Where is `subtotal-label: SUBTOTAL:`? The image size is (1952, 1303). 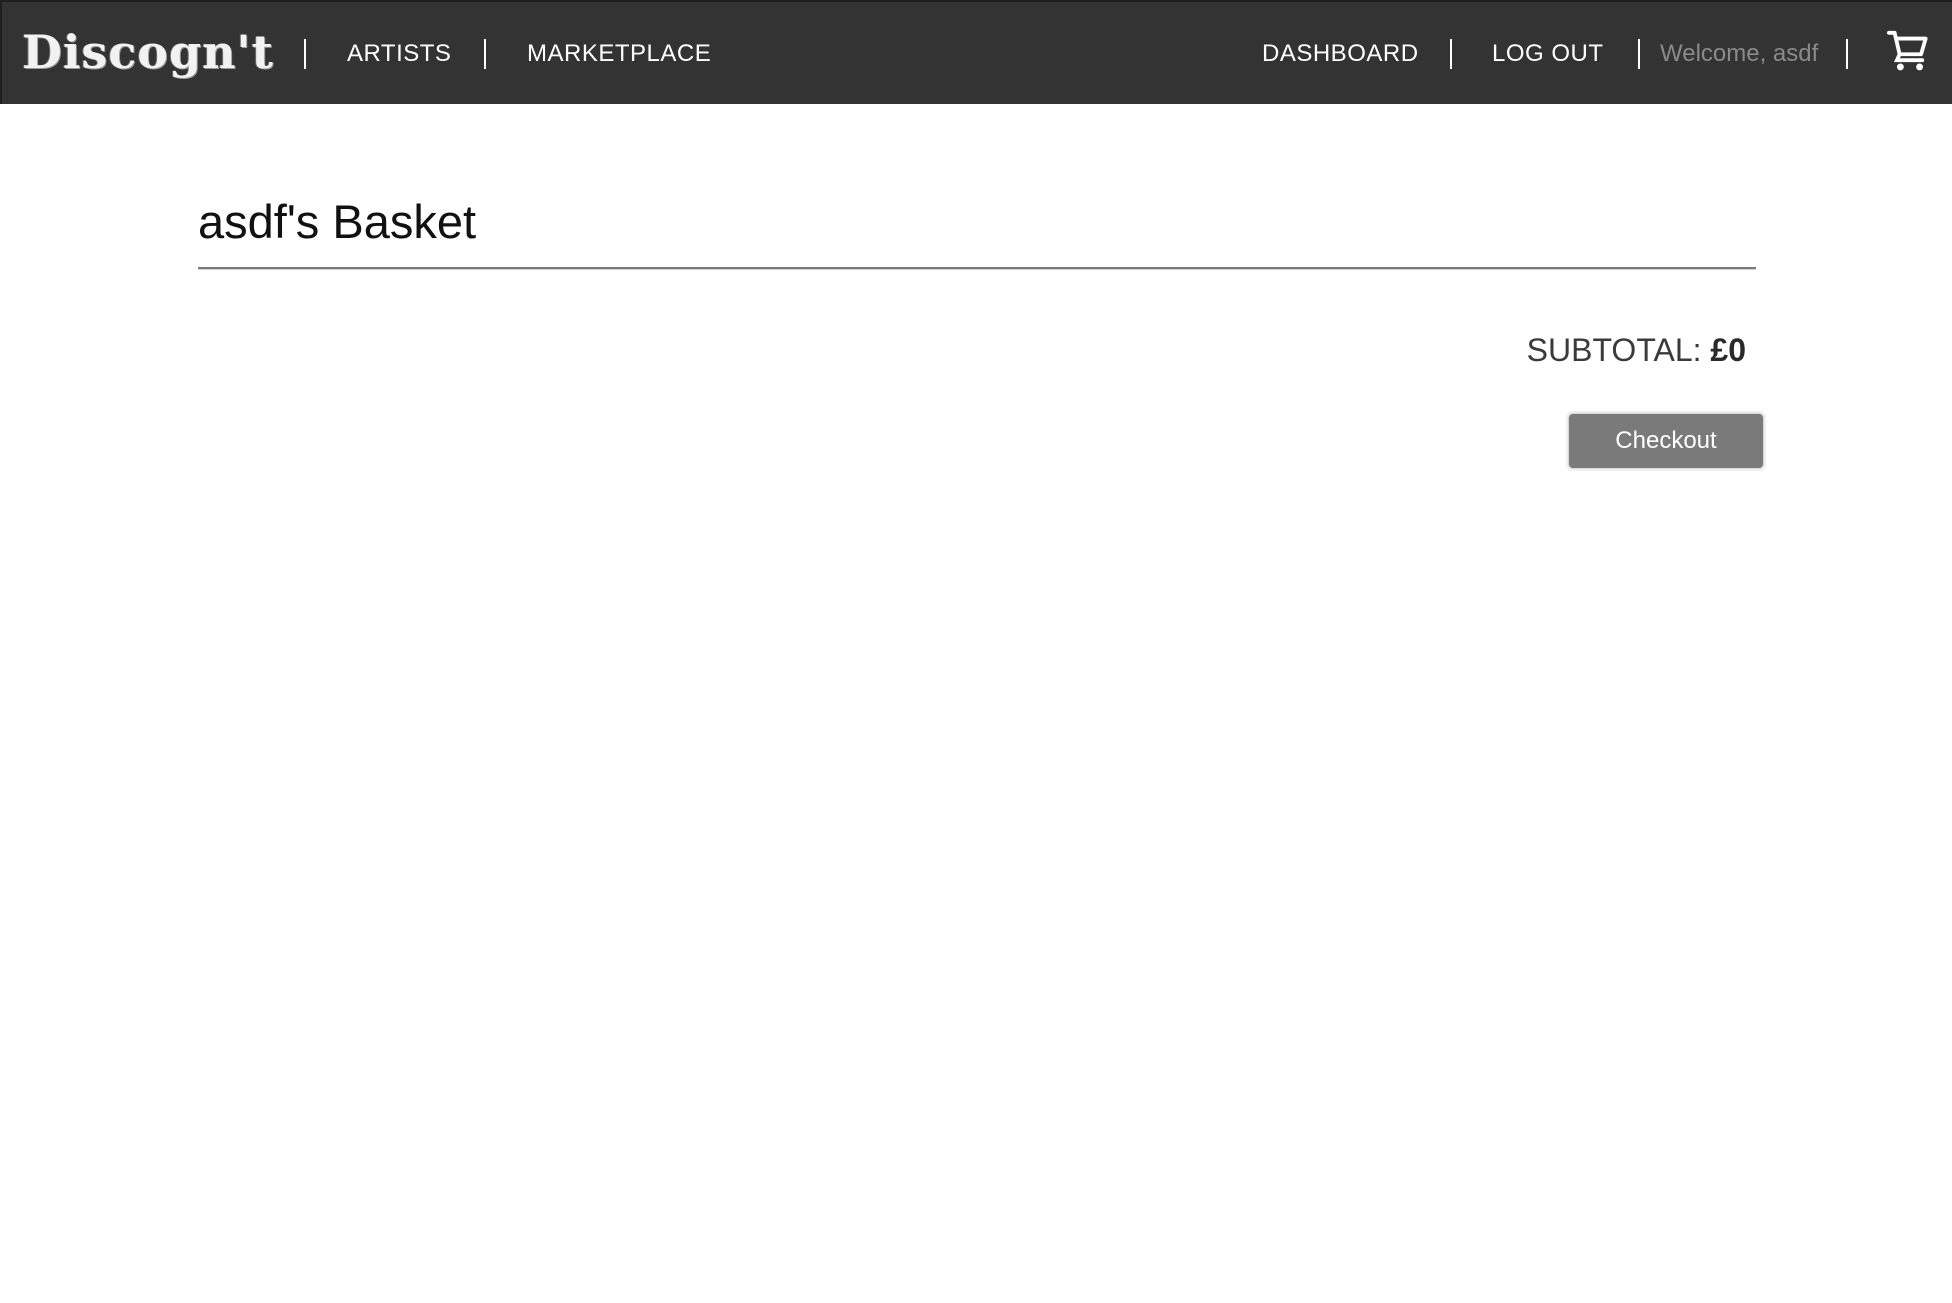 subtotal-label: SUBTOTAL: is located at coordinates (1618, 350).